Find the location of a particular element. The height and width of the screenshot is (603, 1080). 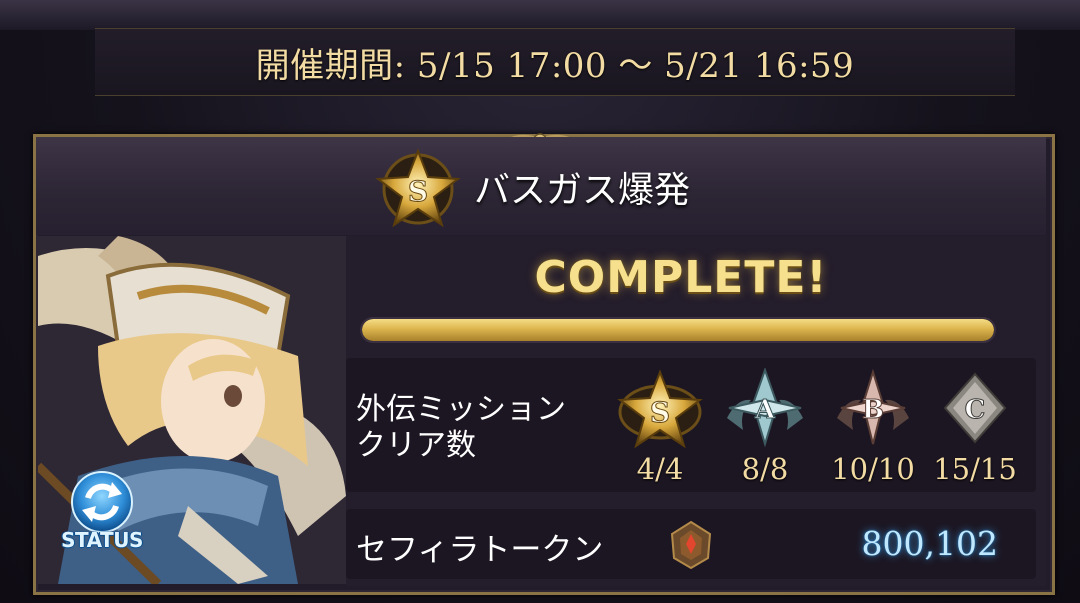

s-rank-star-icon: S is located at coordinates (418, 187).